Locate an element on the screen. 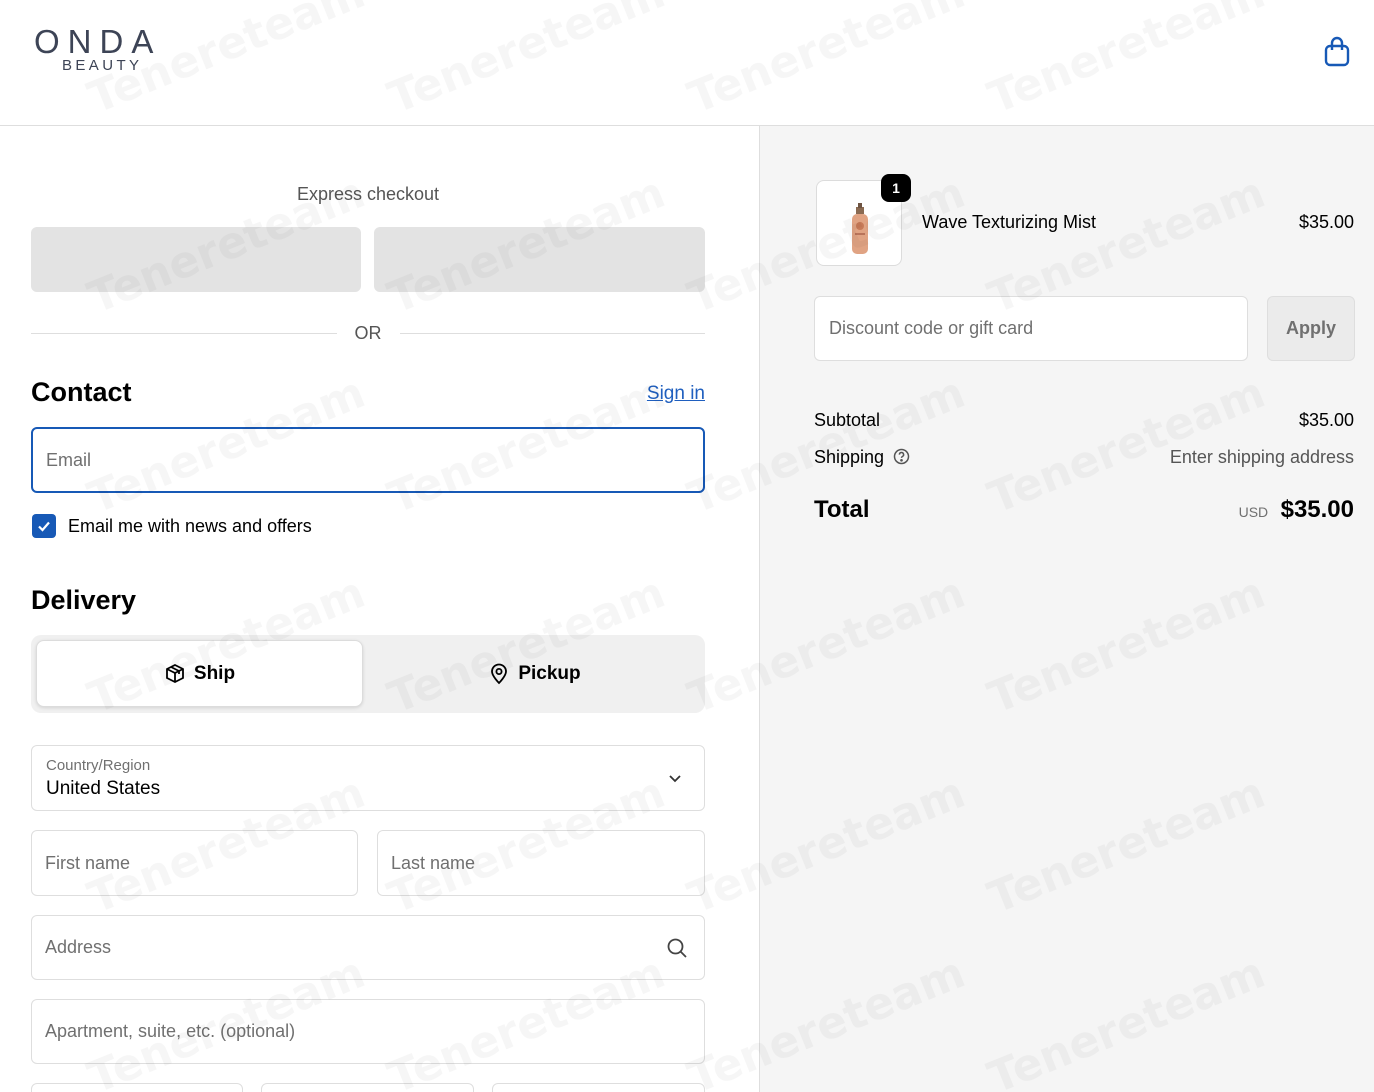 This screenshot has width=1374, height=1092. or-separator: OR is located at coordinates (368, 333).